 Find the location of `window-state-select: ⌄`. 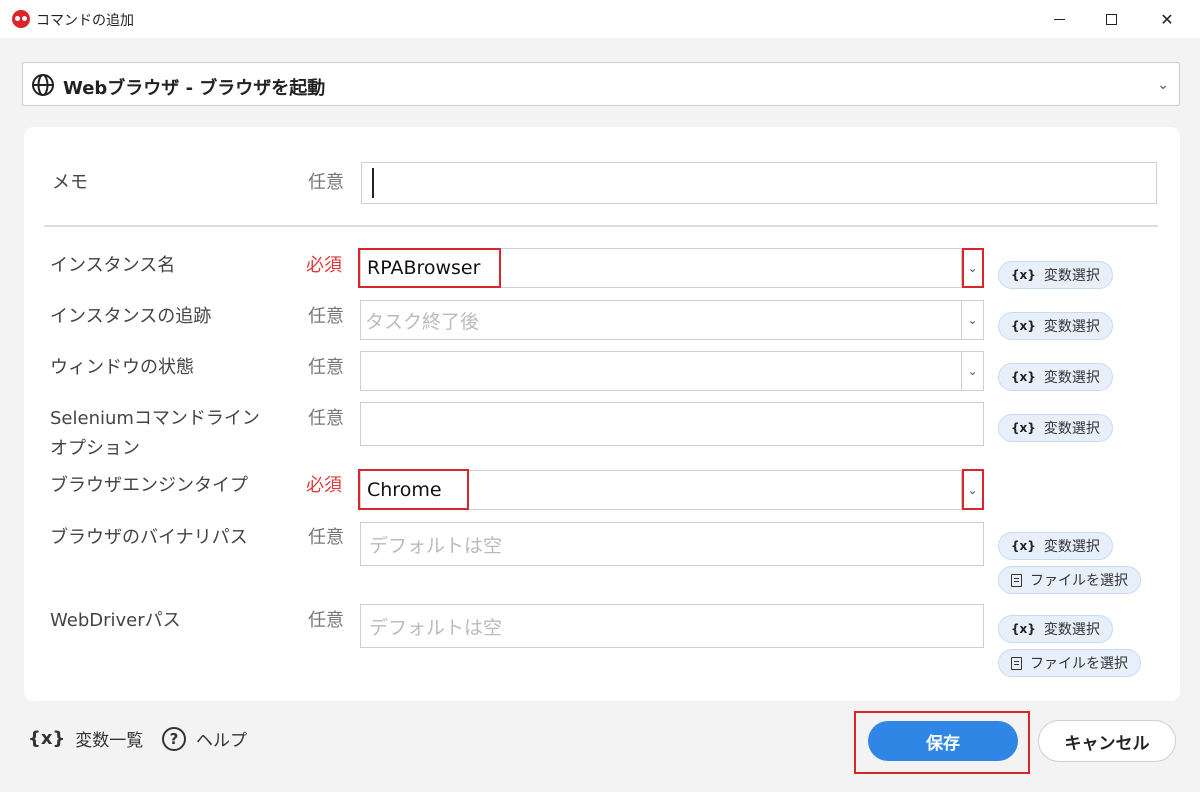

window-state-select: ⌄ is located at coordinates (672, 371).